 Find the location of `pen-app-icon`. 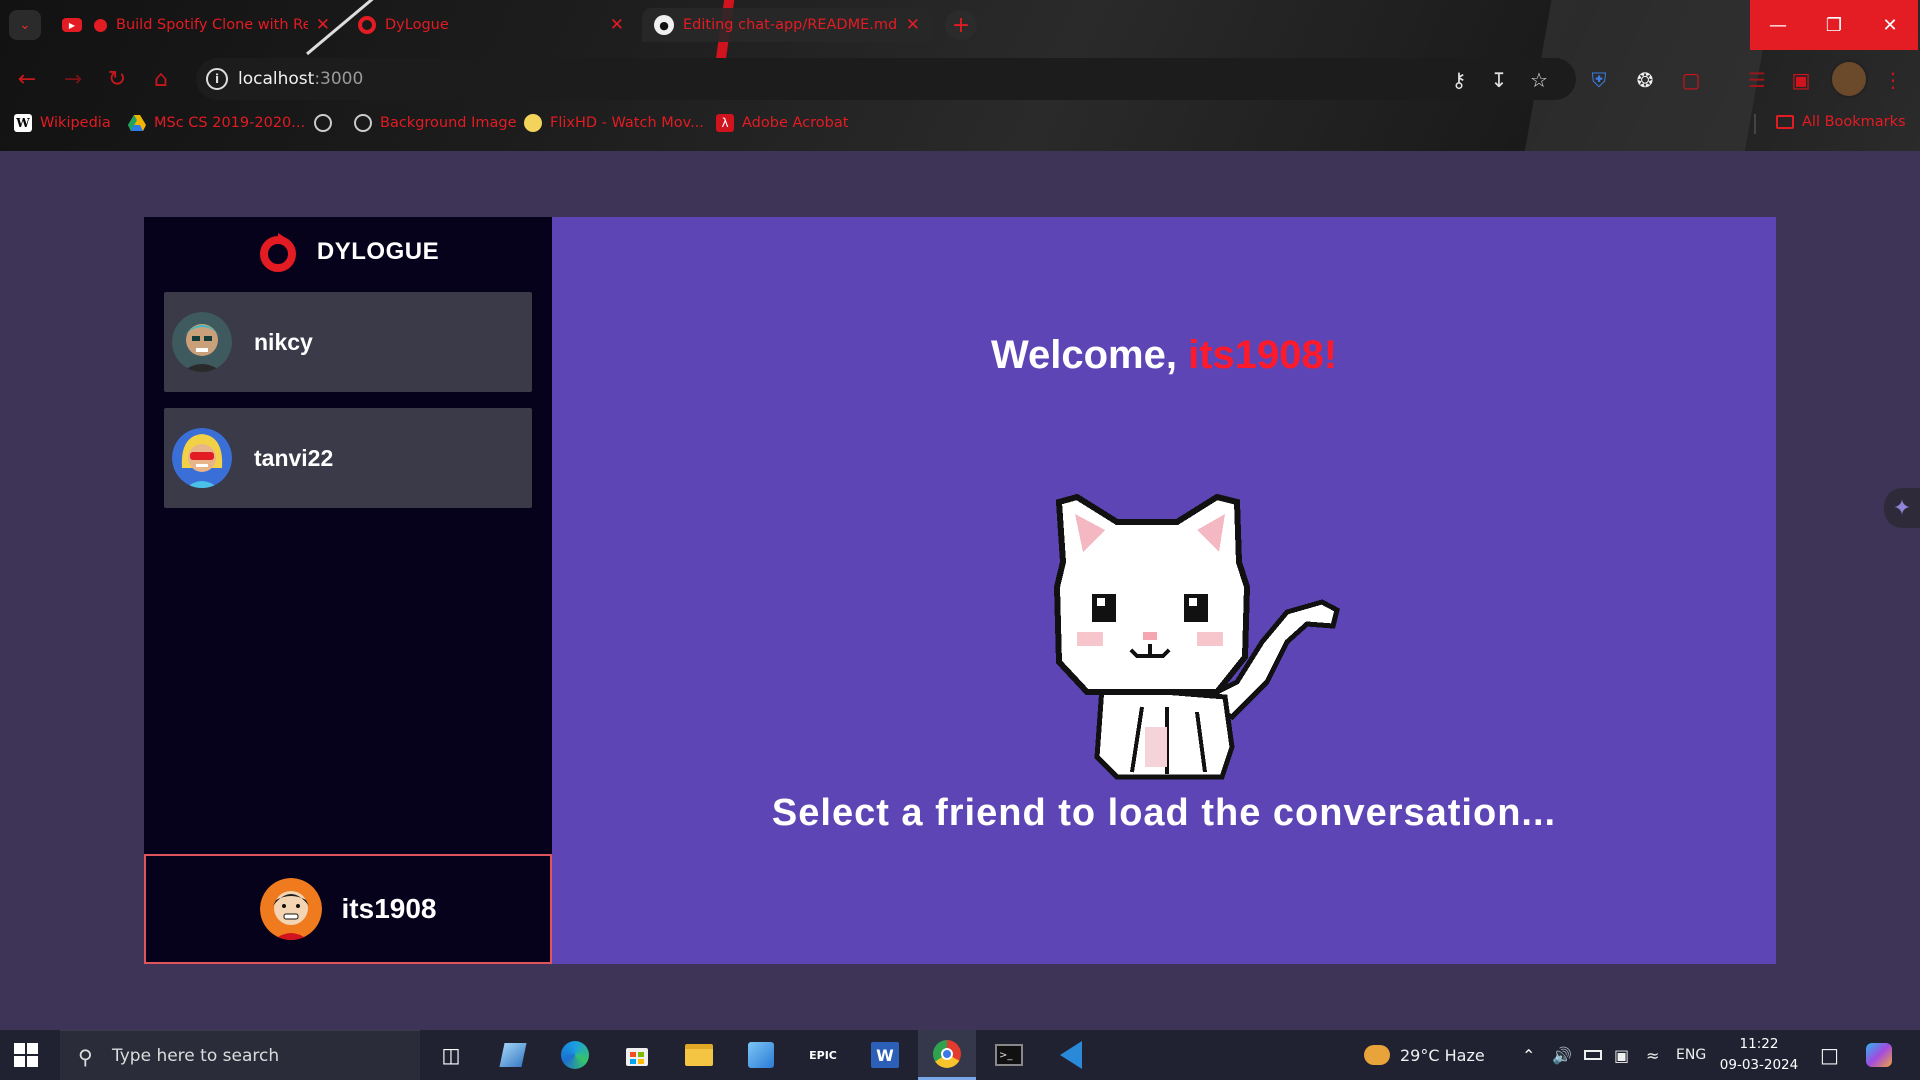

pen-app-icon is located at coordinates (513, 1055).